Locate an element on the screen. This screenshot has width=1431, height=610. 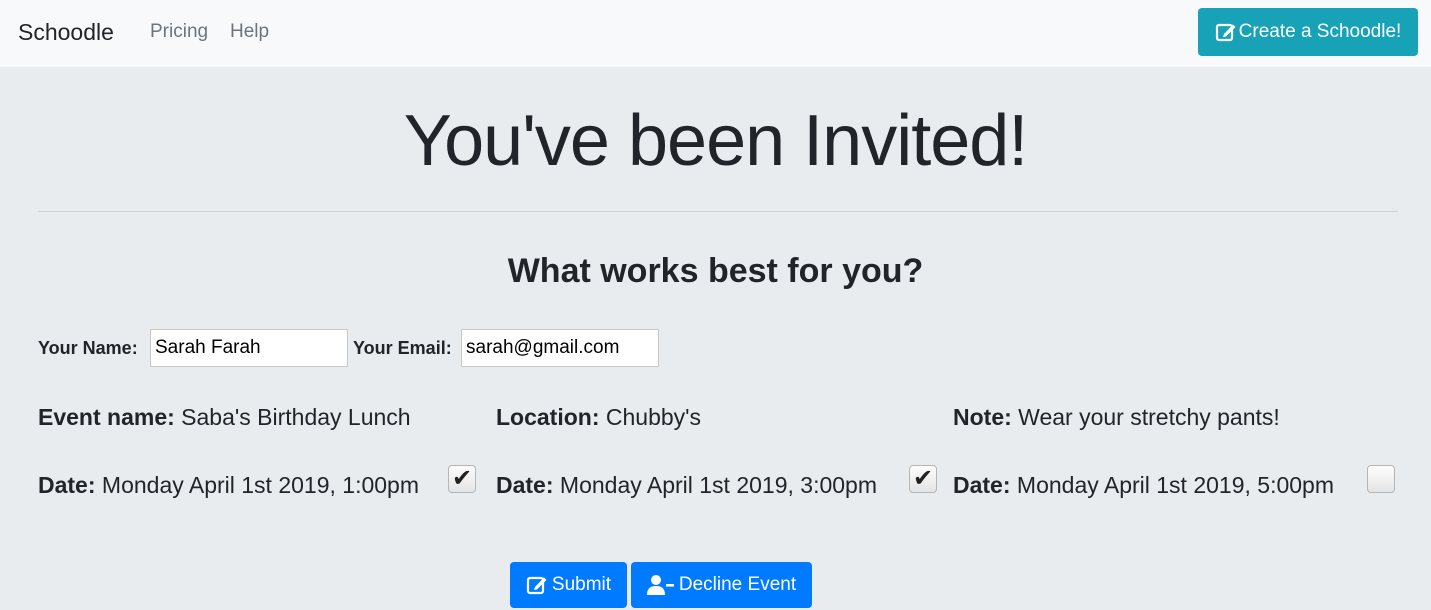
event-location-label: Location: is located at coordinates (548, 417).